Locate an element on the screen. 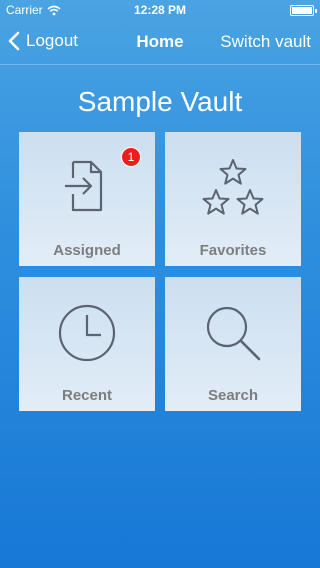 This screenshot has width=320, height=568. nav-divider is located at coordinates (160, 64).